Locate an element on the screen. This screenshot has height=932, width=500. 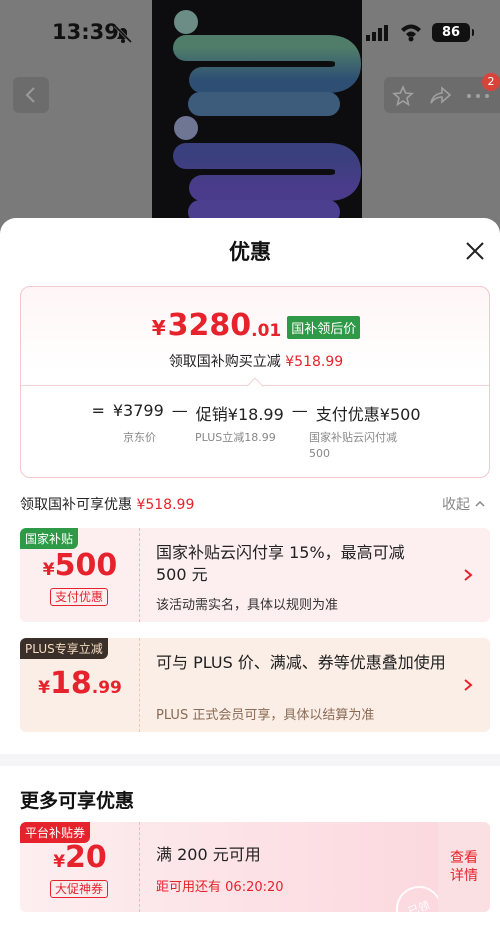
coupon-sub-label: 支付优惠 is located at coordinates (79, 597).